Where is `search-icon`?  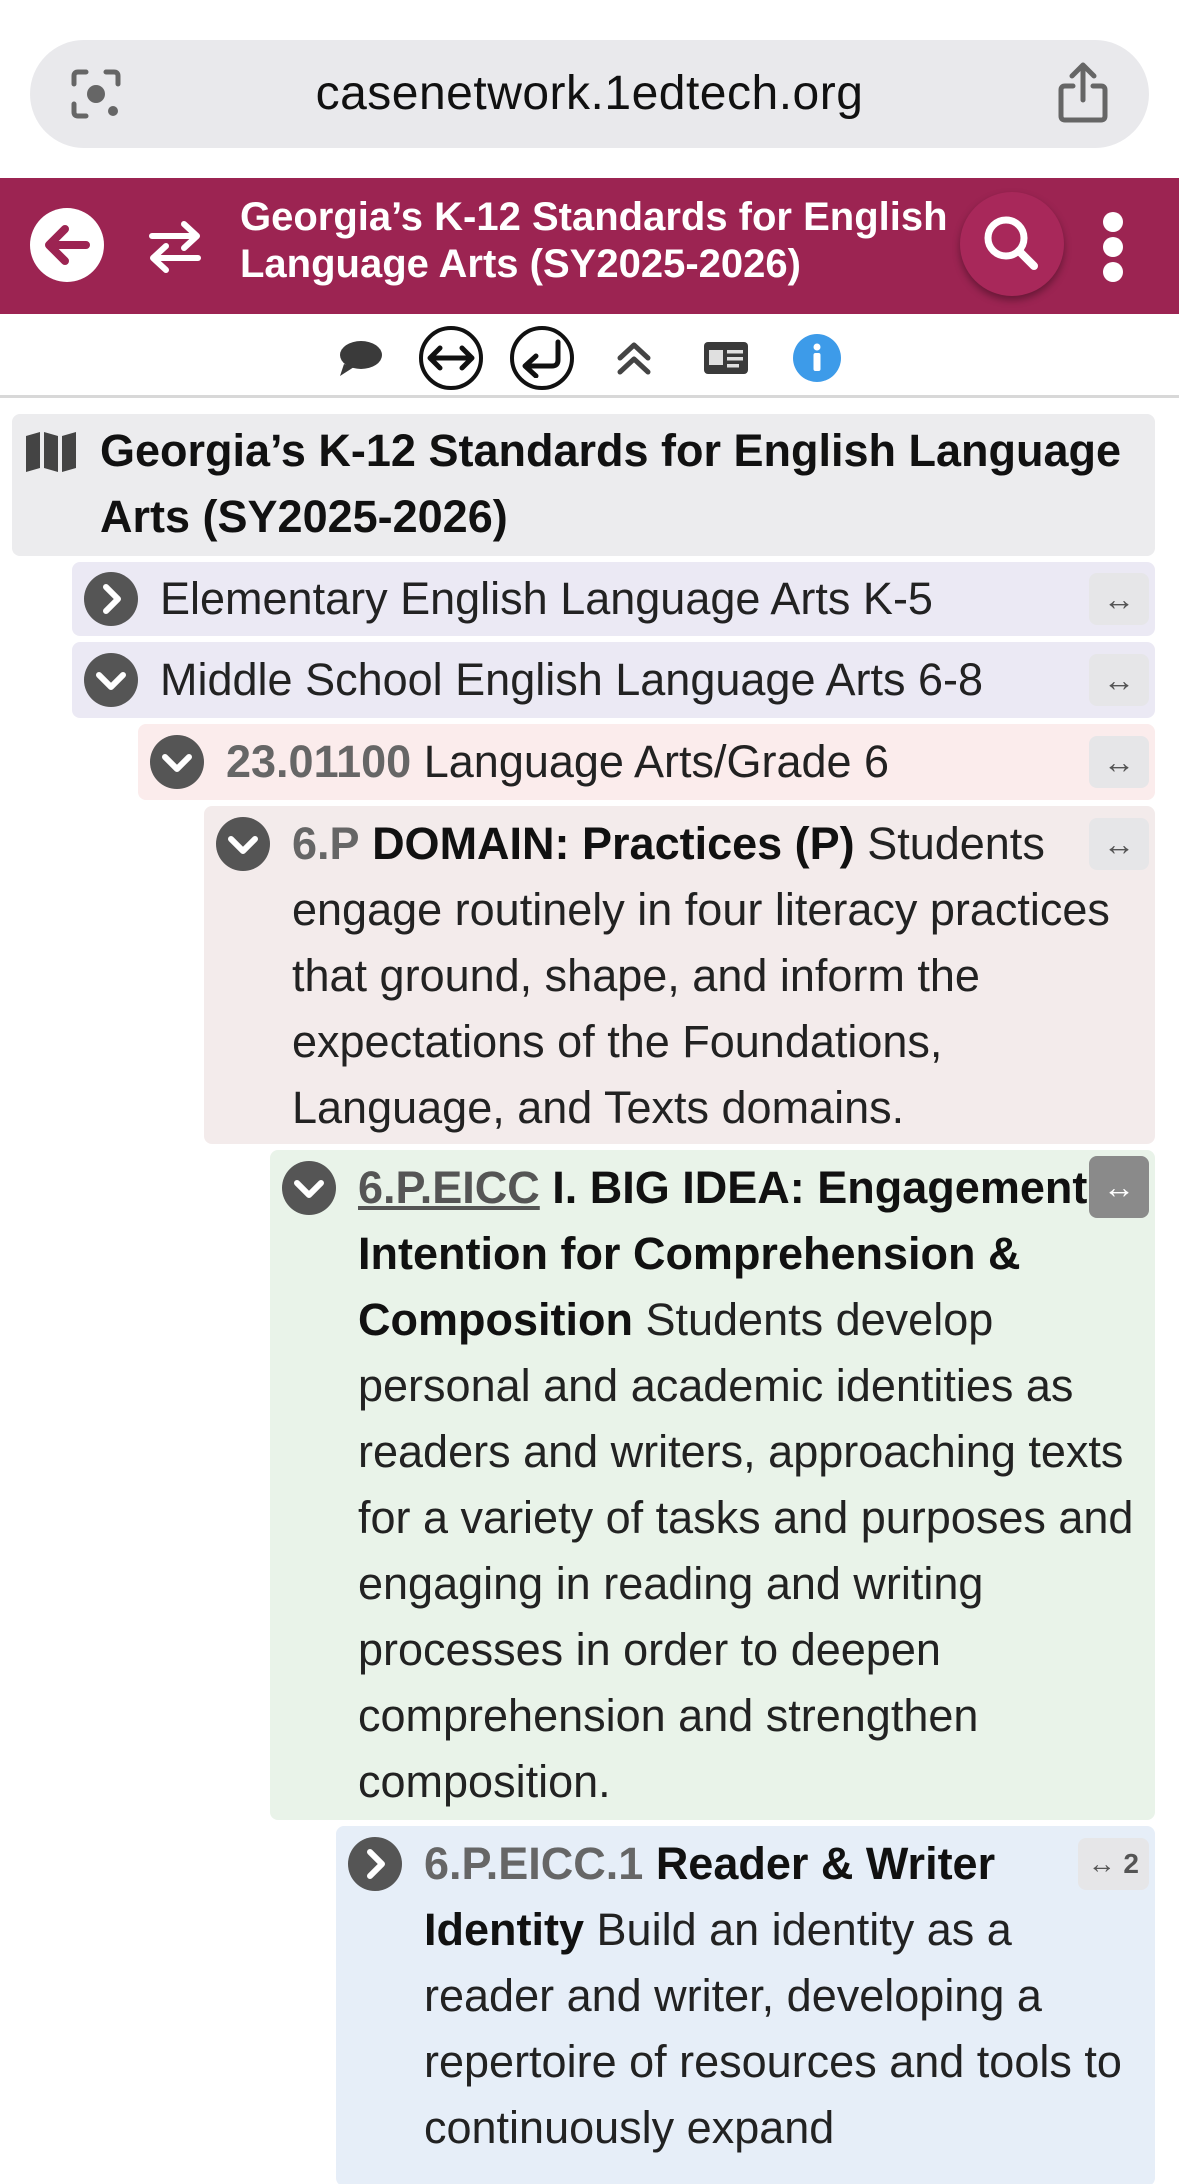
search-icon is located at coordinates (1011, 243).